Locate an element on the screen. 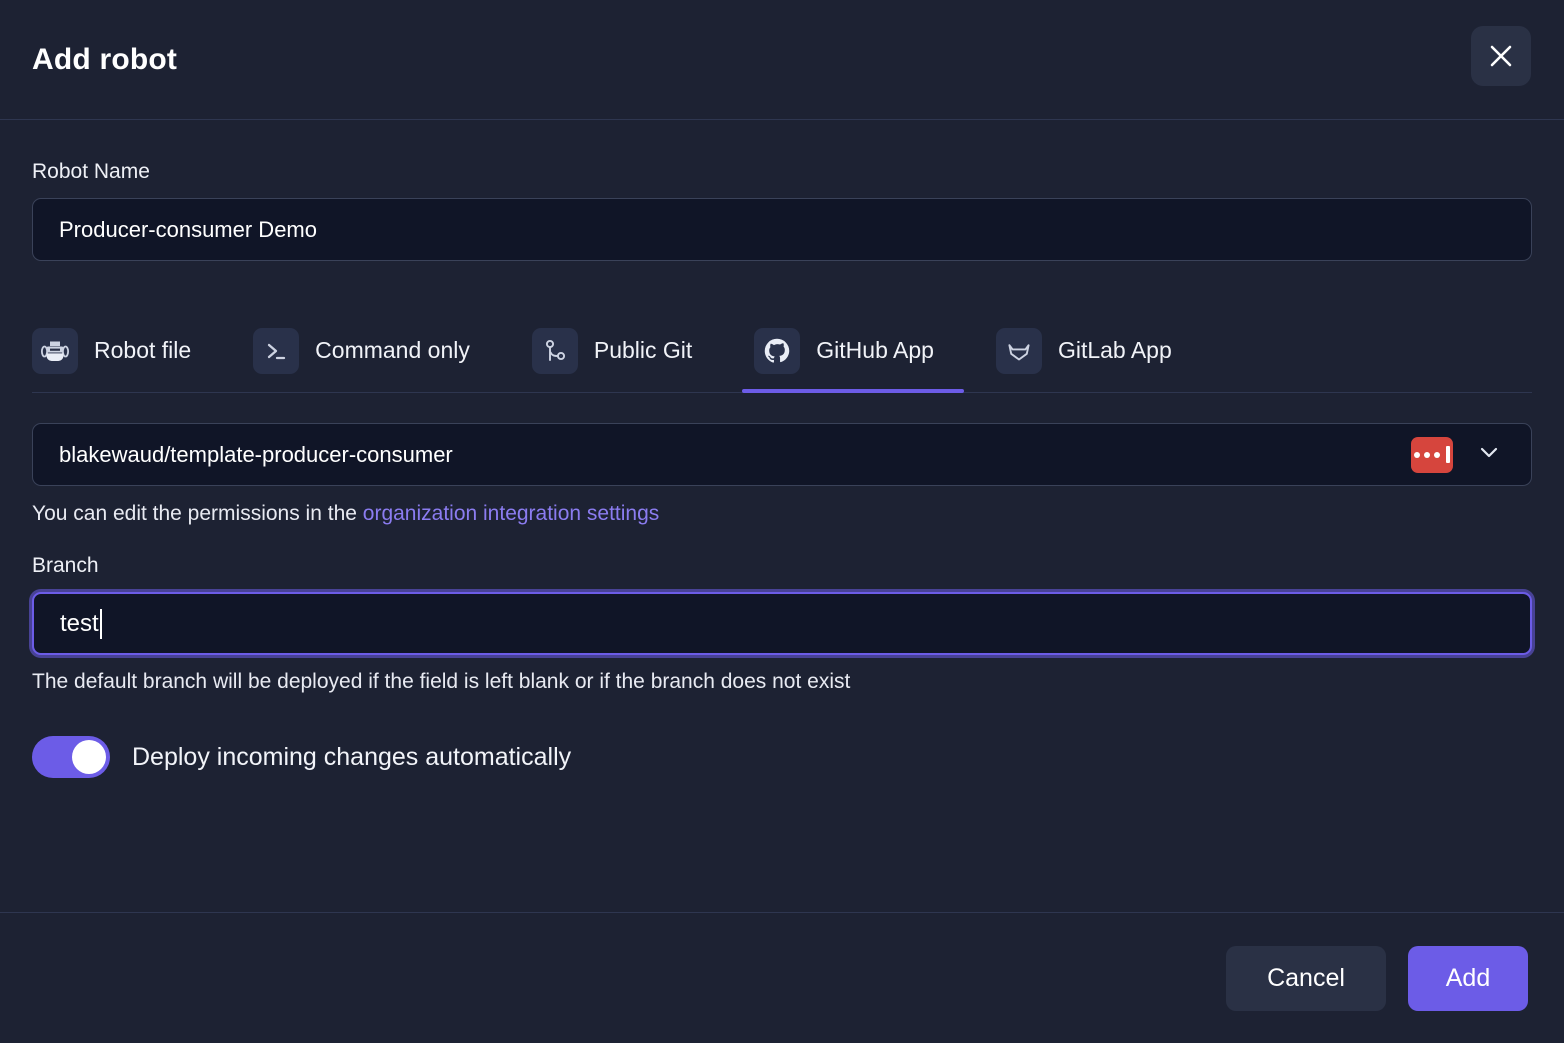 The image size is (1564, 1043). tab-gitlab-app: GitLab App is located at coordinates (1092, 350).